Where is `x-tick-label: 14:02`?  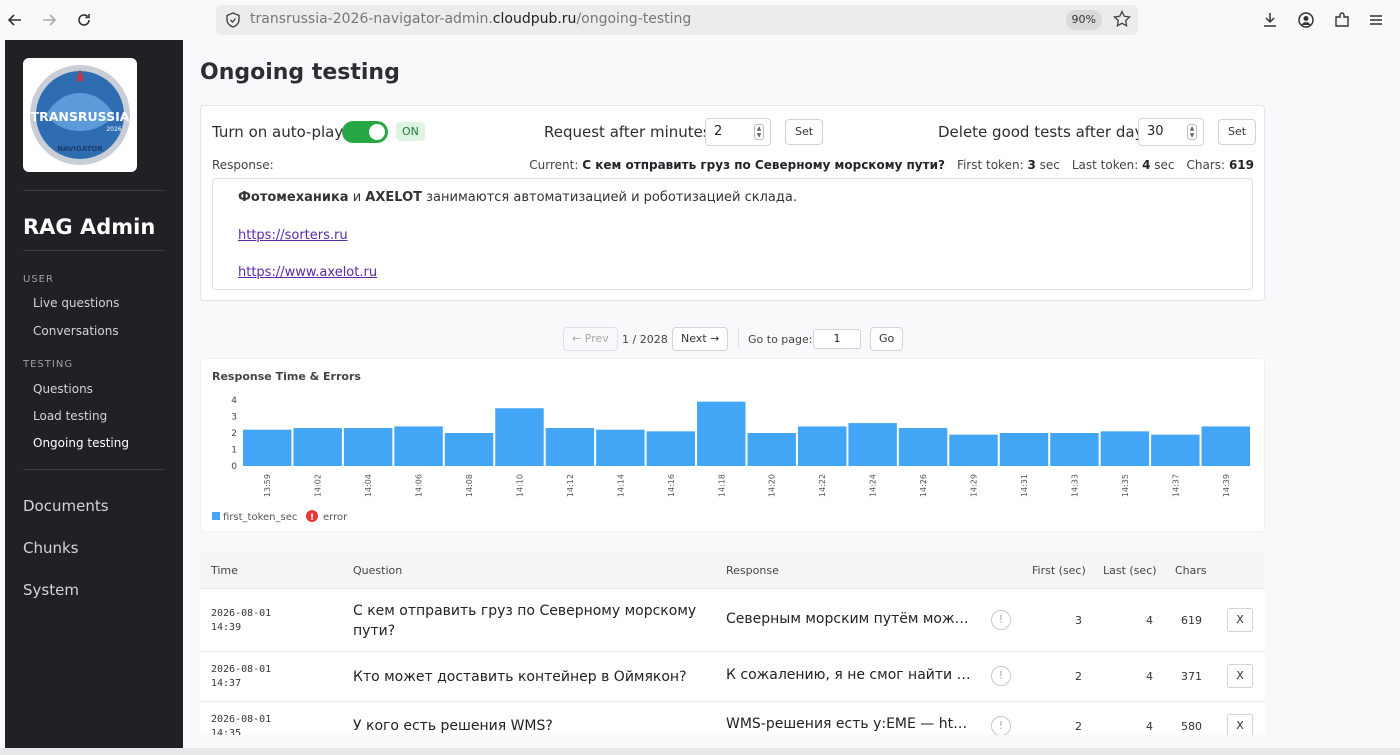 x-tick-label: 14:02 is located at coordinates (318, 485).